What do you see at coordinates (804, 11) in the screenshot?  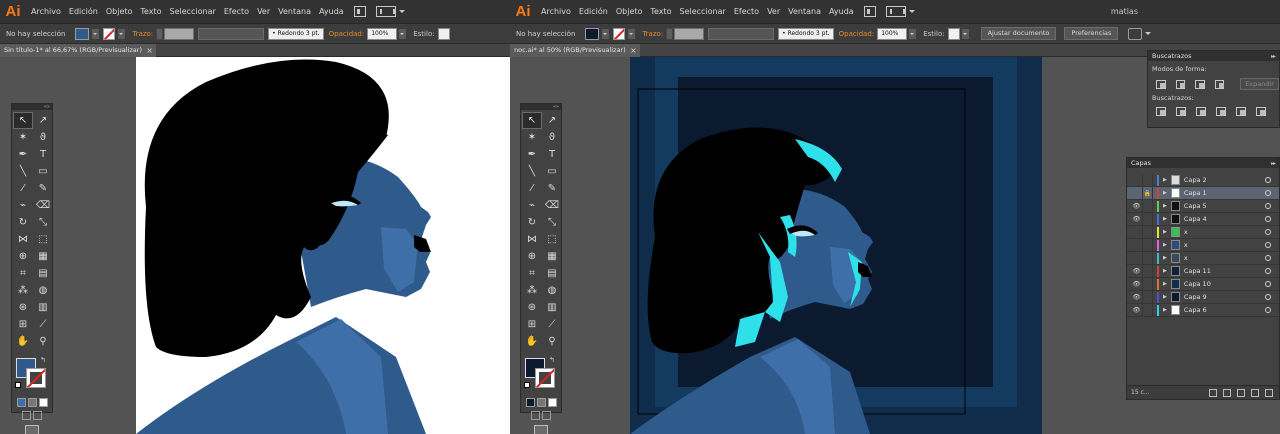 I see `menu-ventana: Ventana` at bounding box center [804, 11].